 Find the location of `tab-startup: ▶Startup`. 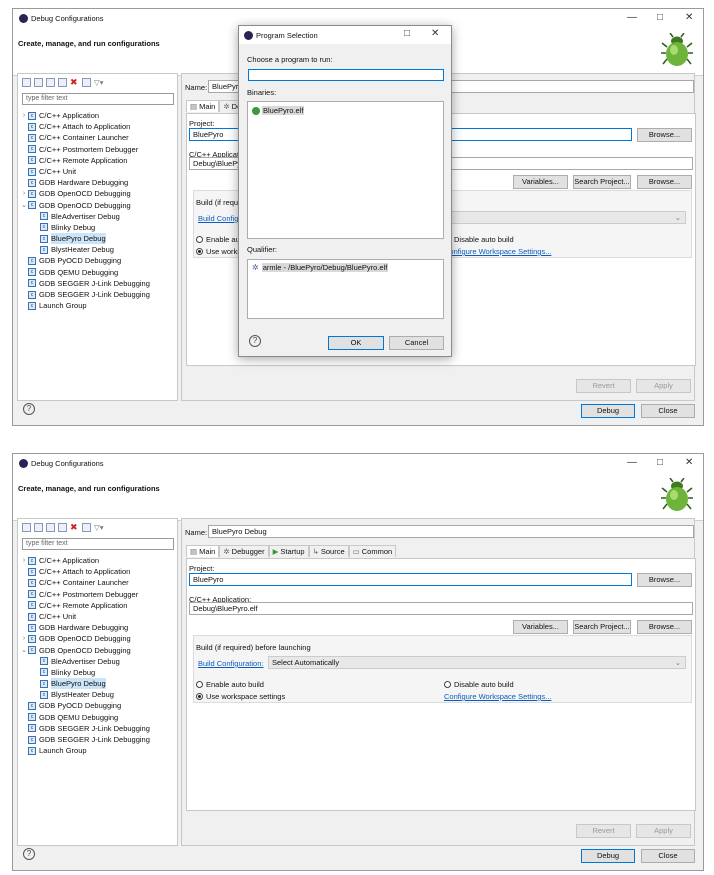

tab-startup: ▶Startup is located at coordinates (288, 551).